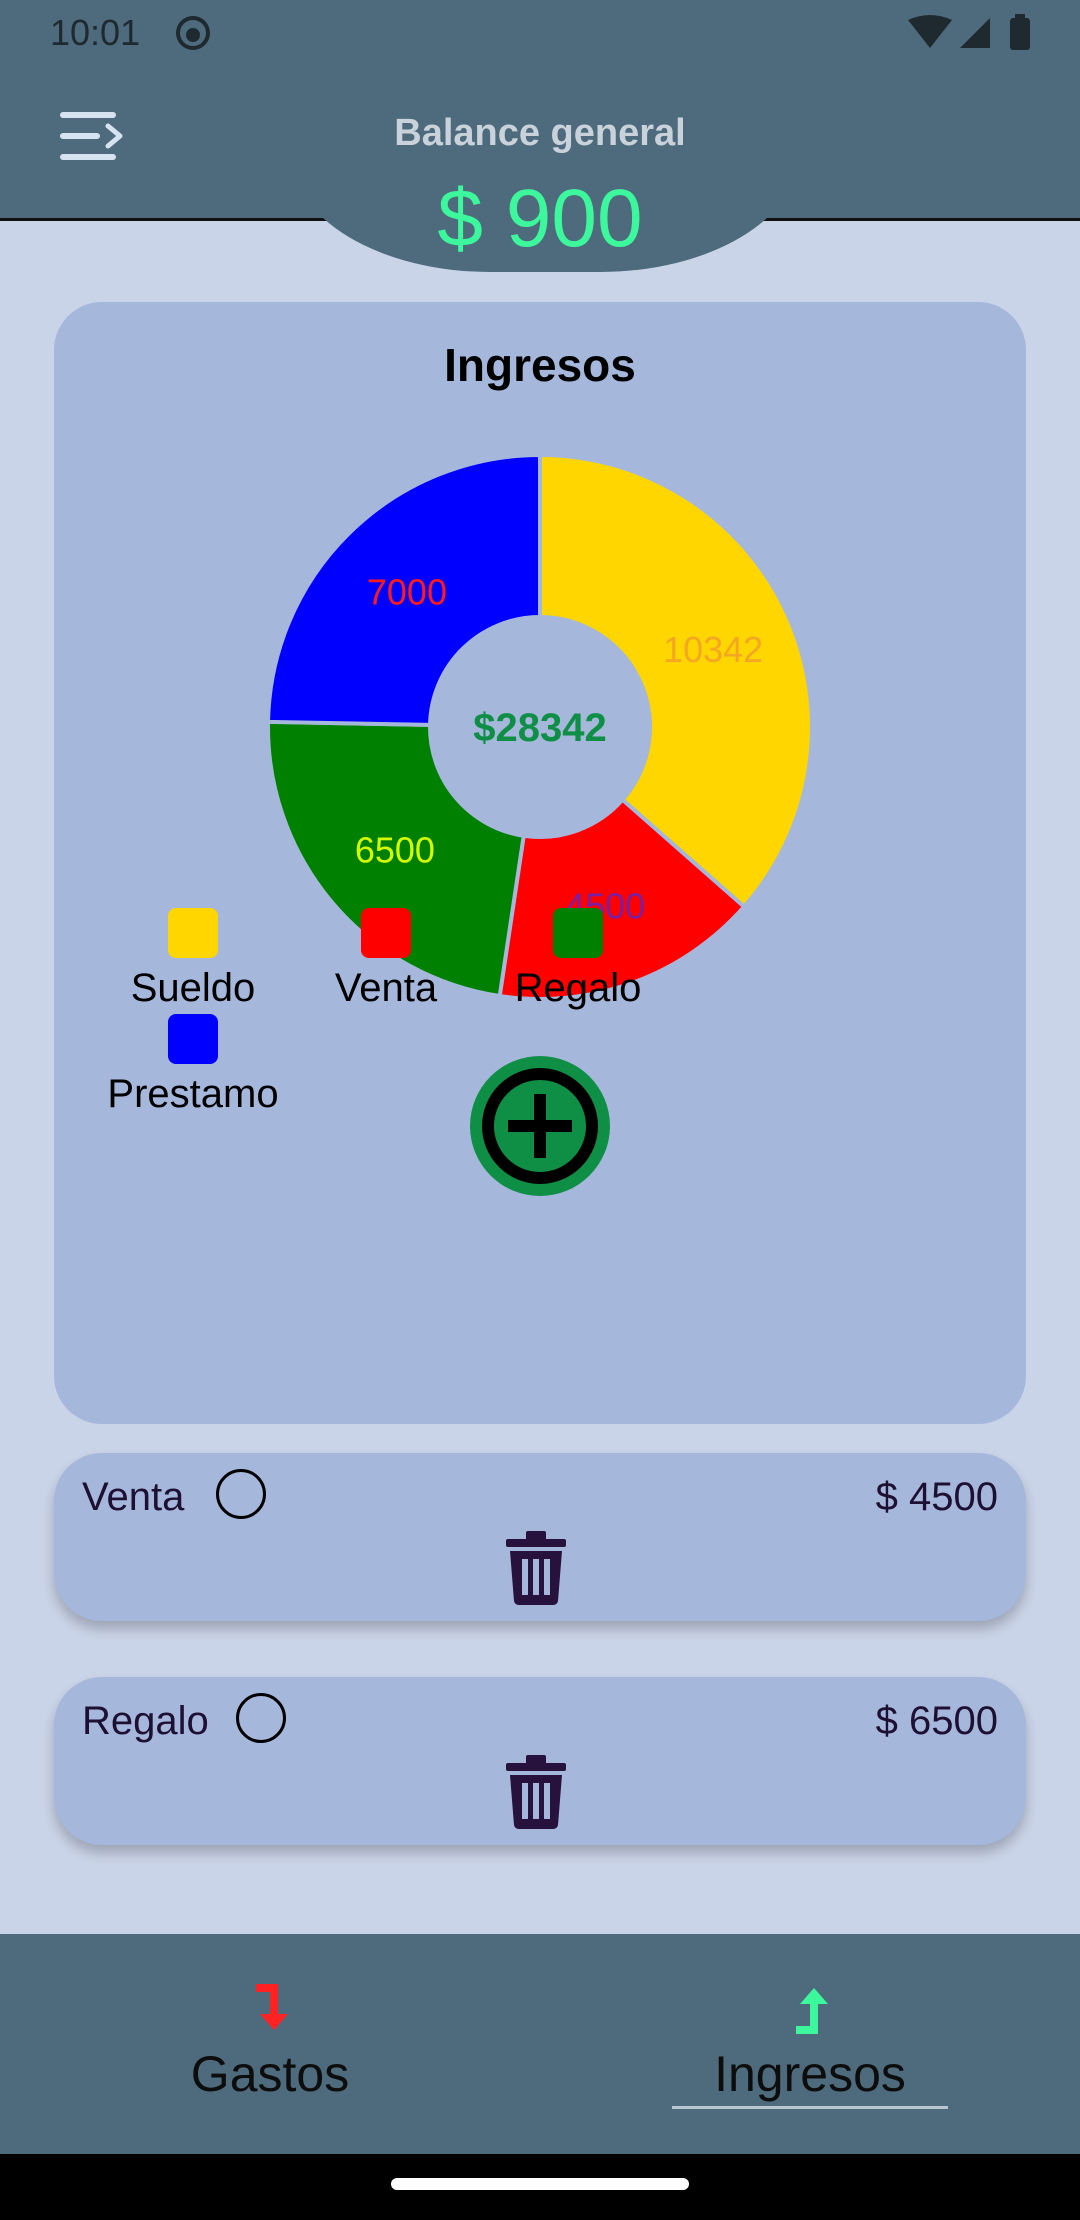 Image resolution: width=1080 pixels, height=2220 pixels. I want to click on home-indicator, so click(540, 2184).